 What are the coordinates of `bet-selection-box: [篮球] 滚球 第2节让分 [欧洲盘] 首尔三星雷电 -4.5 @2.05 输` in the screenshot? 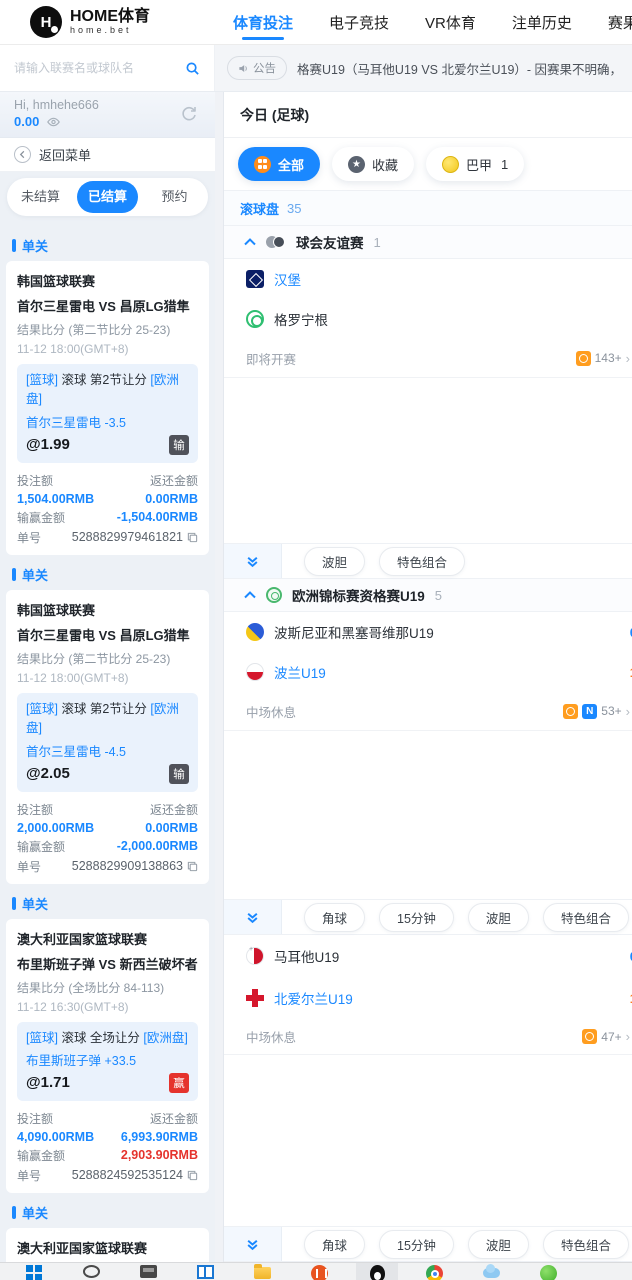 It's located at (107, 742).